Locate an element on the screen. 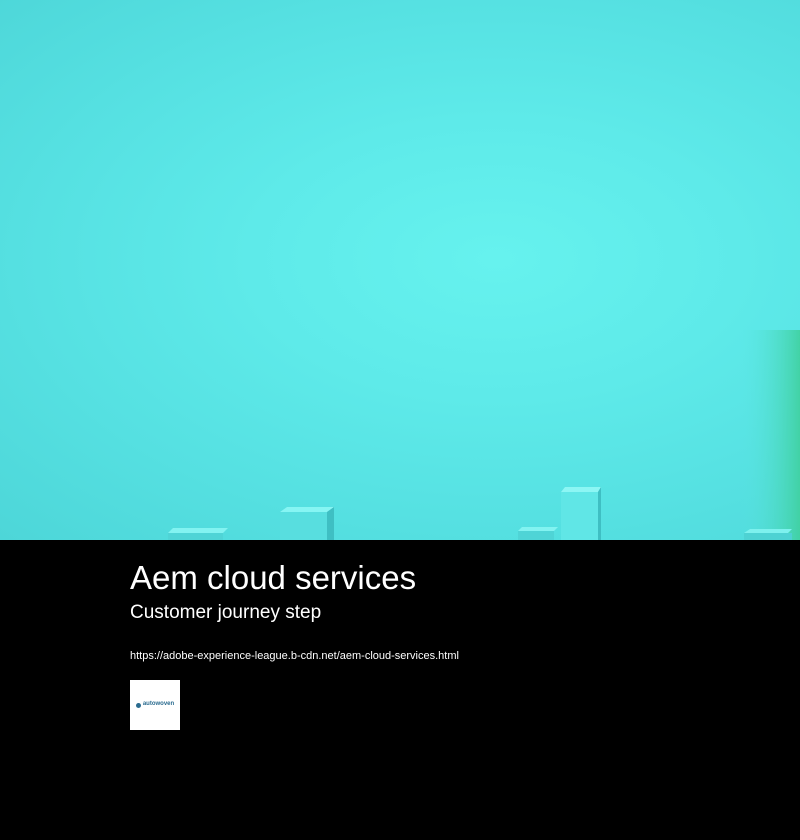 This screenshot has width=800, height=840. logo-text: autowoven is located at coordinates (158, 703).